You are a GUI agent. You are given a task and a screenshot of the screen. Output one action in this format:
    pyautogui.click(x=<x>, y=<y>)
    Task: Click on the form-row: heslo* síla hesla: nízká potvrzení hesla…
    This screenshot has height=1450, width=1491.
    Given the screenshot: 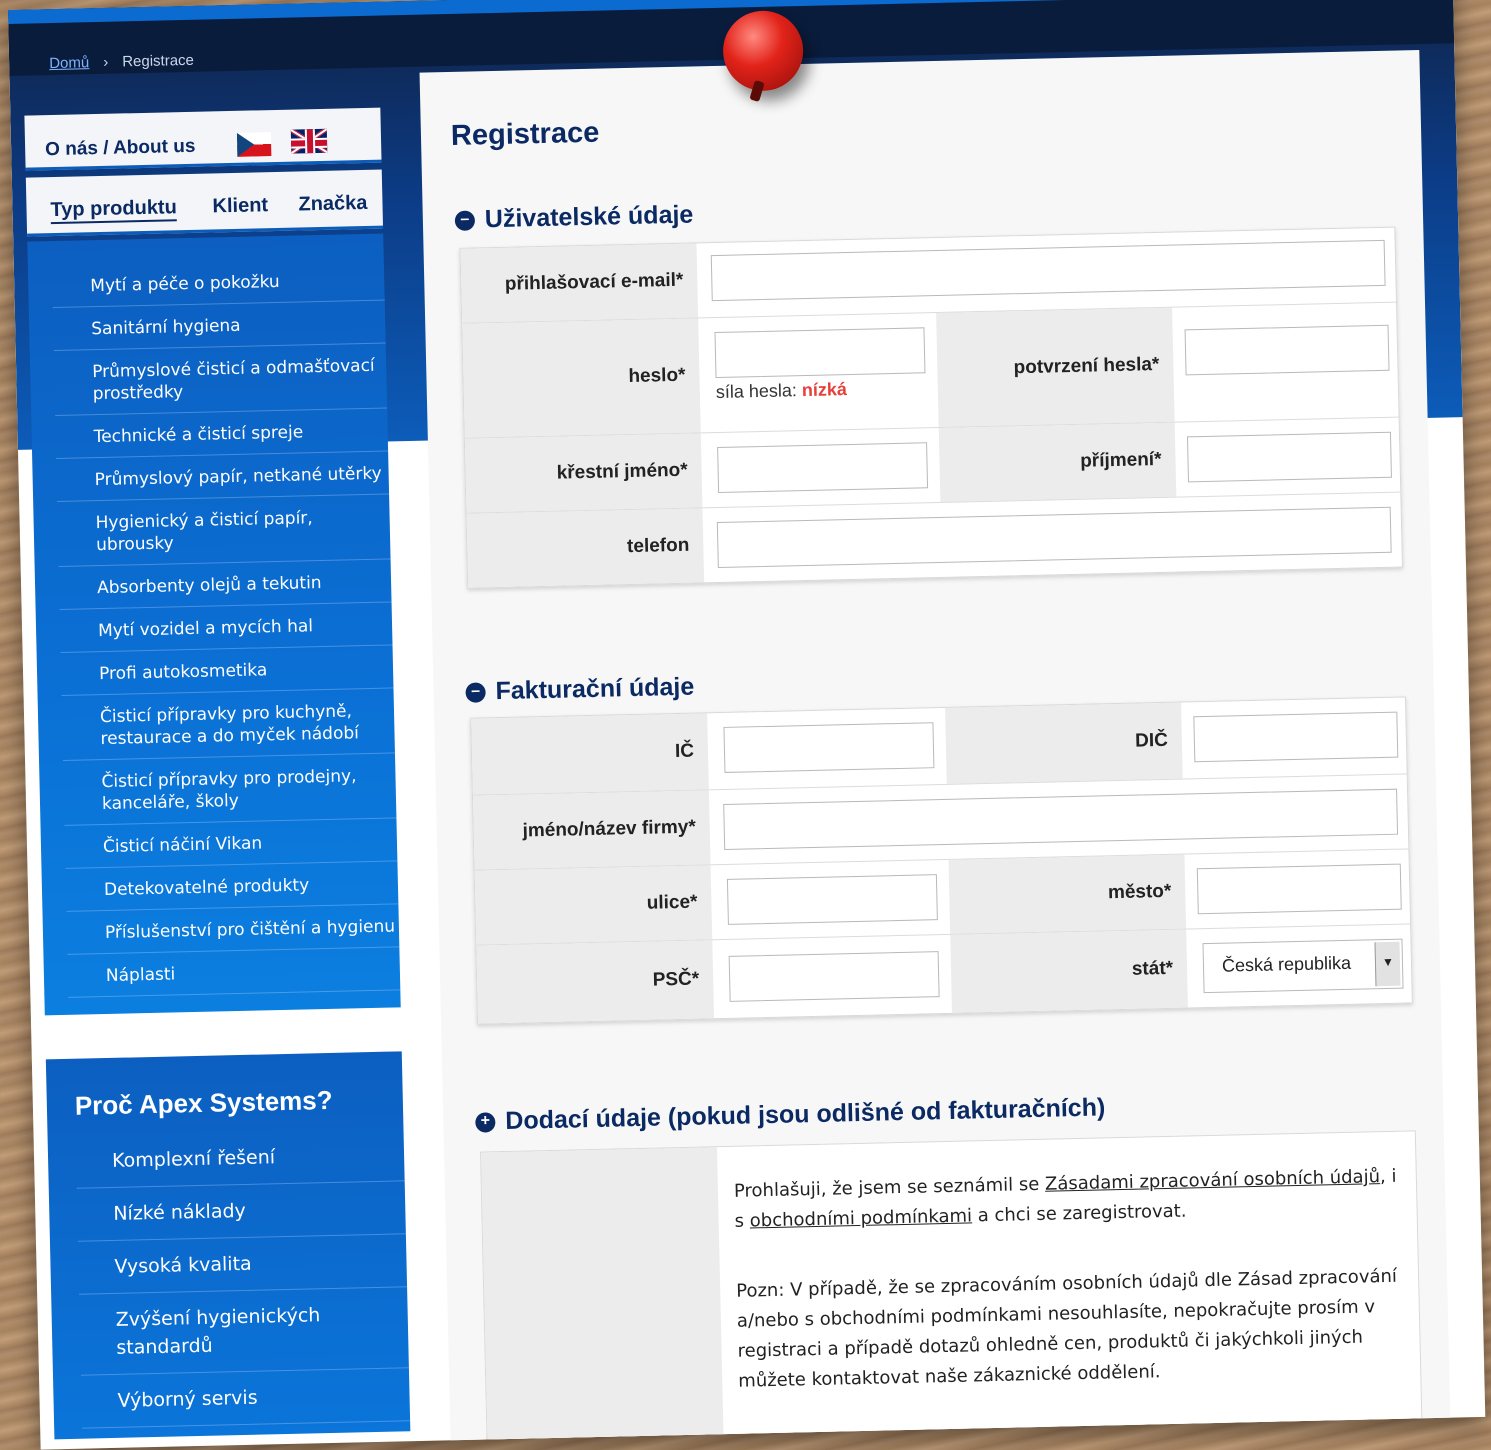 What is the action you would take?
    pyautogui.click(x=930, y=369)
    